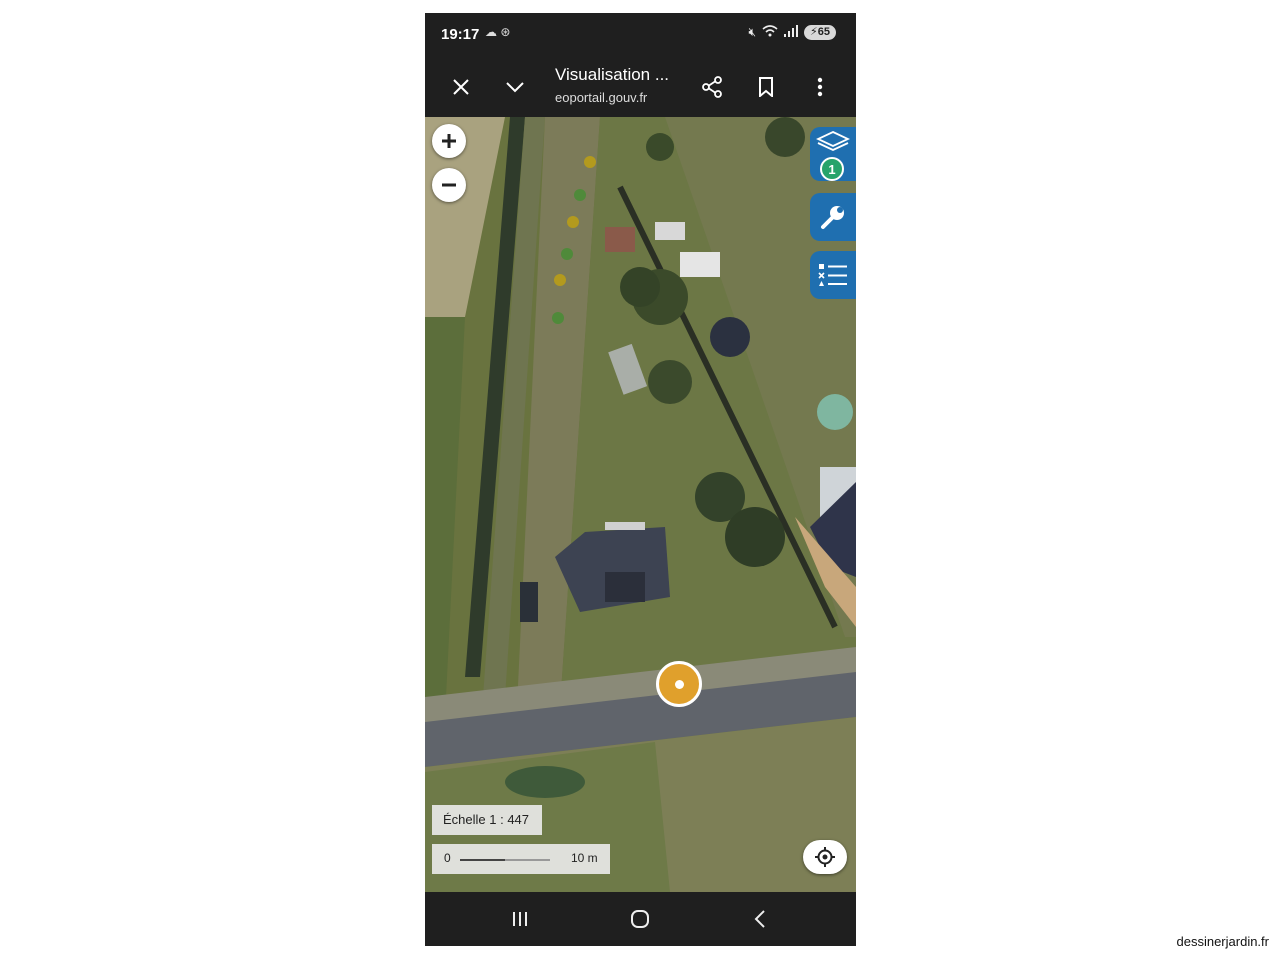  I want to click on bookmark-icon, so click(766, 87).